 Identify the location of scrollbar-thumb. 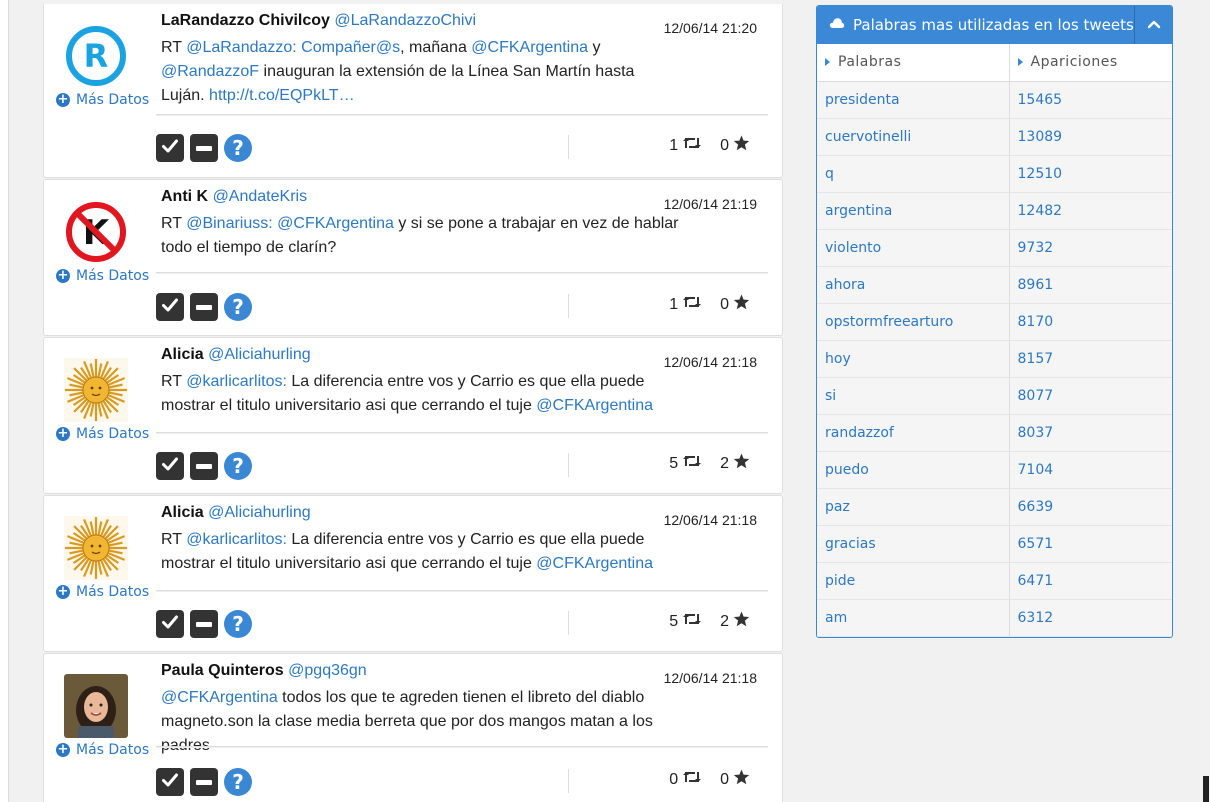
(1206, 789).